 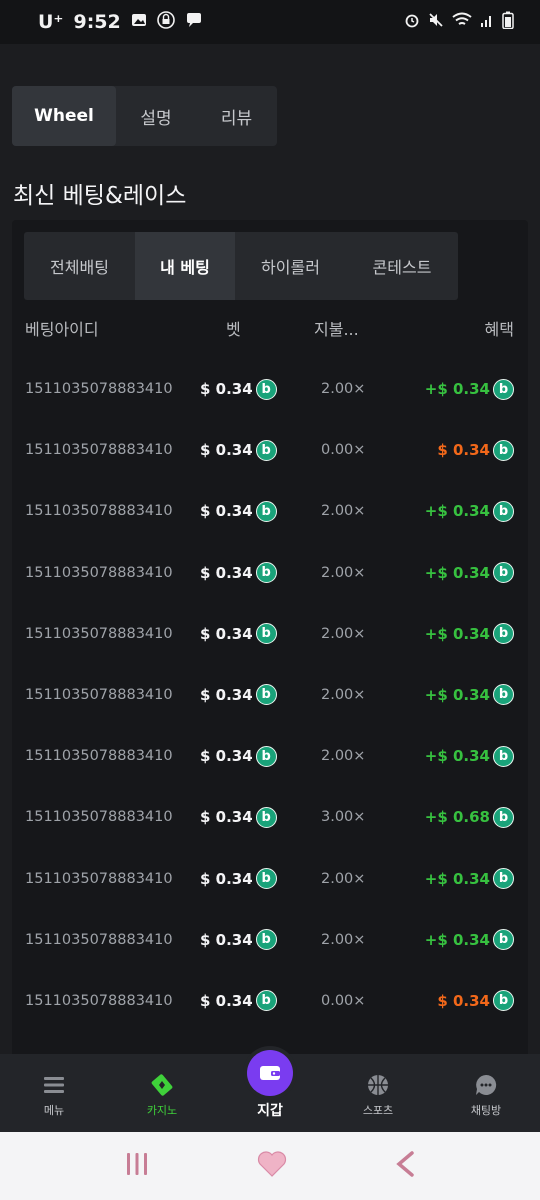 I want to click on tab-reviews: 리뷰, so click(x=236, y=116).